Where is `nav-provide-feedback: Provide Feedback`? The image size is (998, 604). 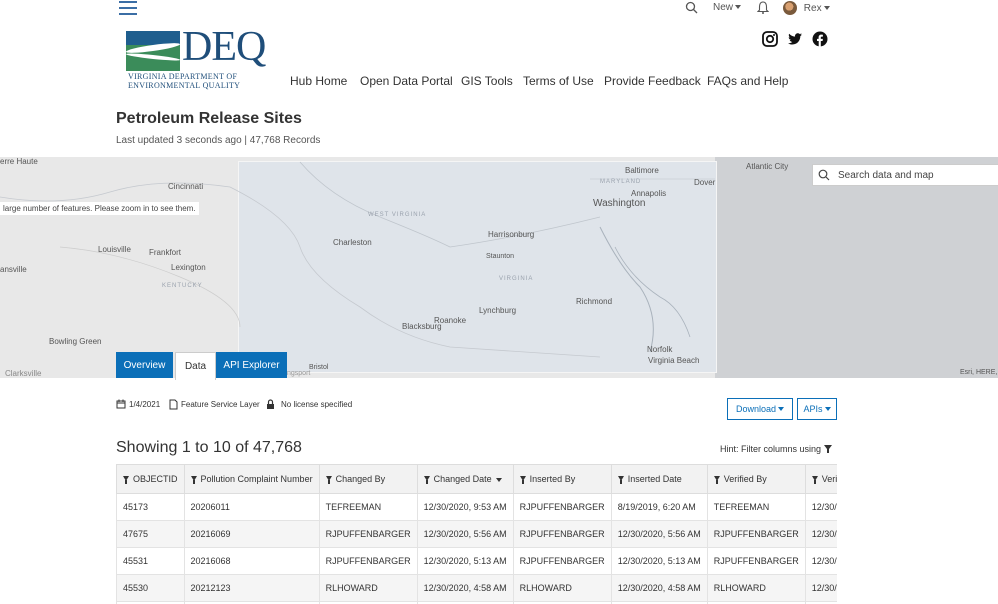 nav-provide-feedback: Provide Feedback is located at coordinates (652, 81).